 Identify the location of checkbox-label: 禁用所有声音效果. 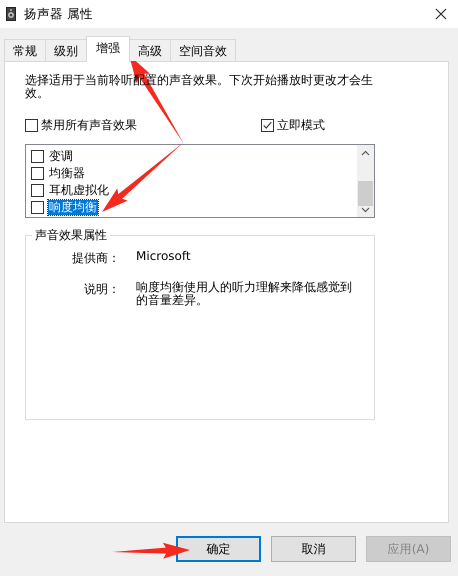
(89, 125).